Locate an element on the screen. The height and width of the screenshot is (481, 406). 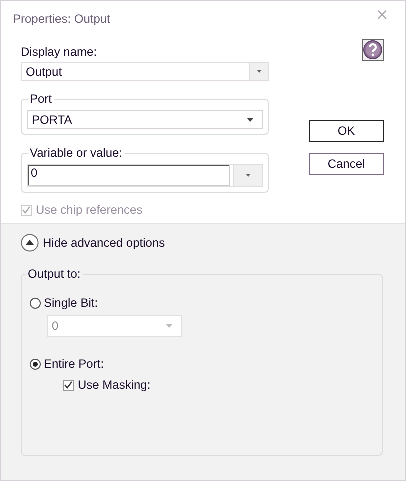
variable-combo: 0 is located at coordinates (145, 175).